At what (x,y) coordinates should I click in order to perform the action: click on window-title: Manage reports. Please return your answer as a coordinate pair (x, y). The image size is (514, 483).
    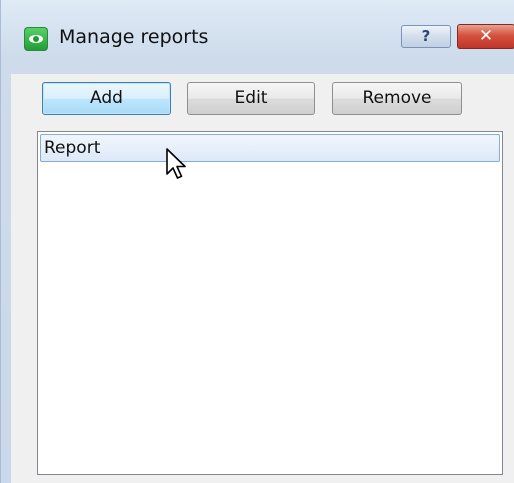
    Looking at the image, I should click on (134, 37).